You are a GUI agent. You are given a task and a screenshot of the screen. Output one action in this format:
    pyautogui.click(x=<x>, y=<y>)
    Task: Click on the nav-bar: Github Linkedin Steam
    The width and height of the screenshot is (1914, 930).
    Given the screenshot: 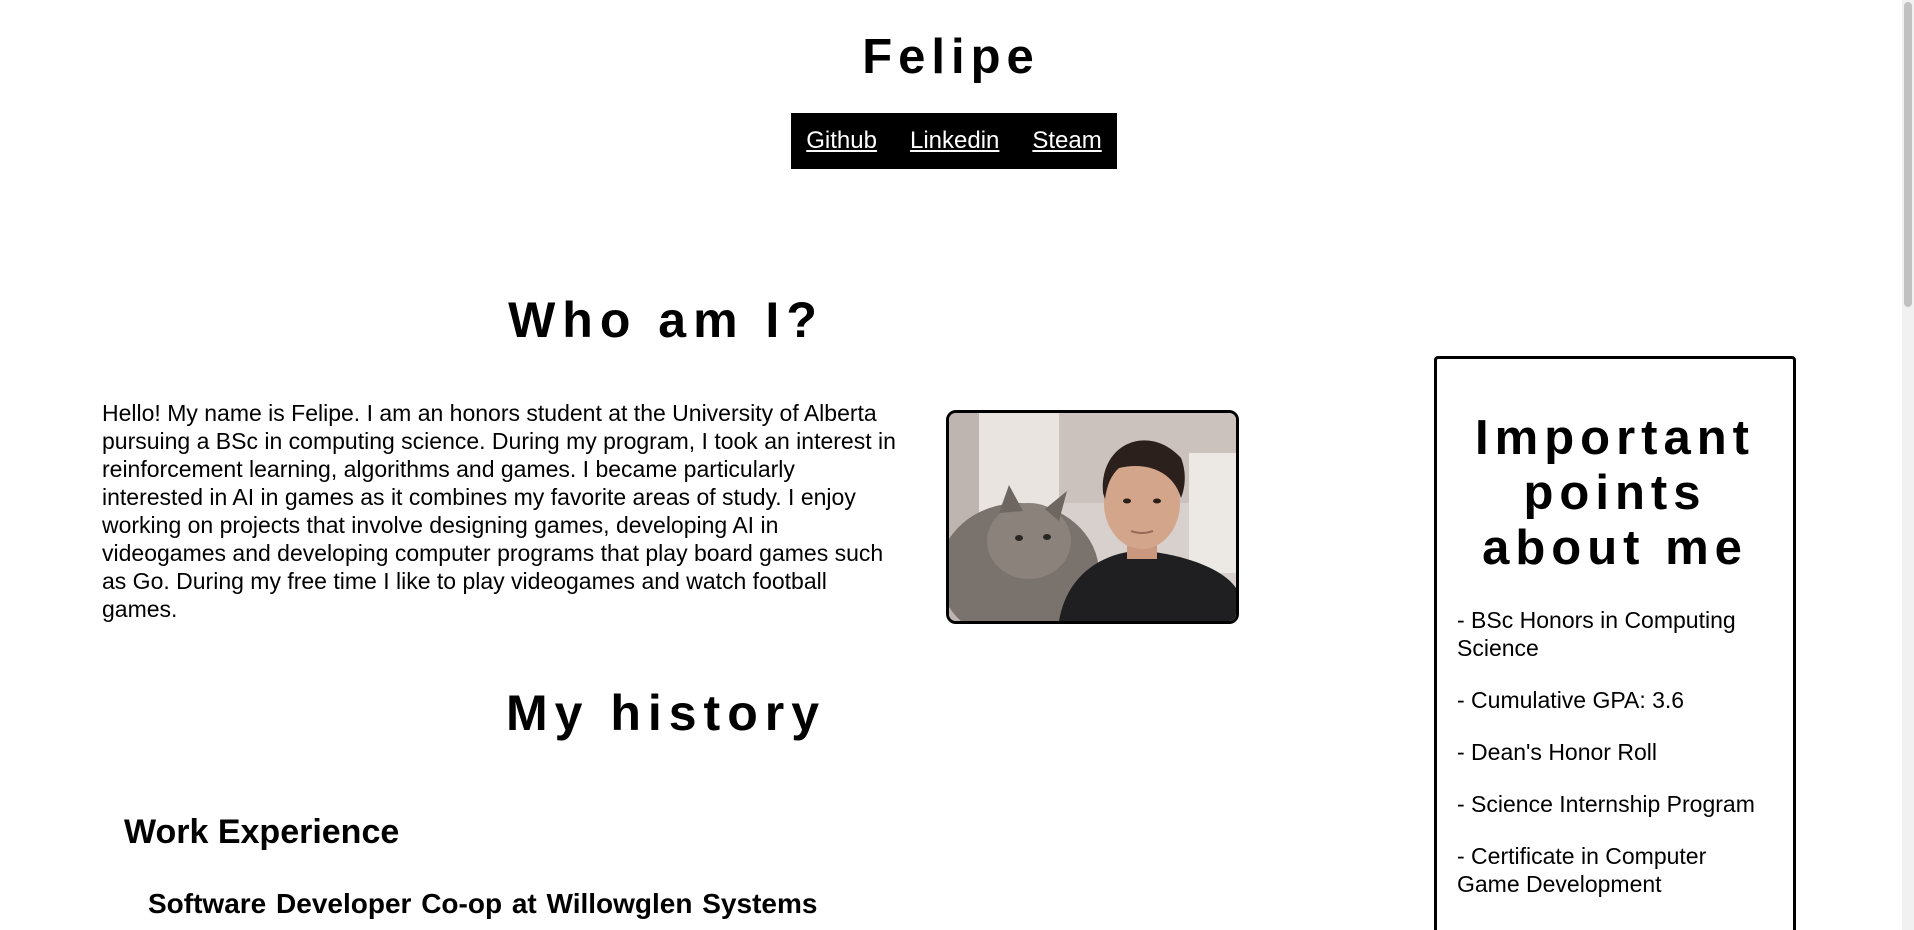 What is the action you would take?
    pyautogui.click(x=954, y=141)
    